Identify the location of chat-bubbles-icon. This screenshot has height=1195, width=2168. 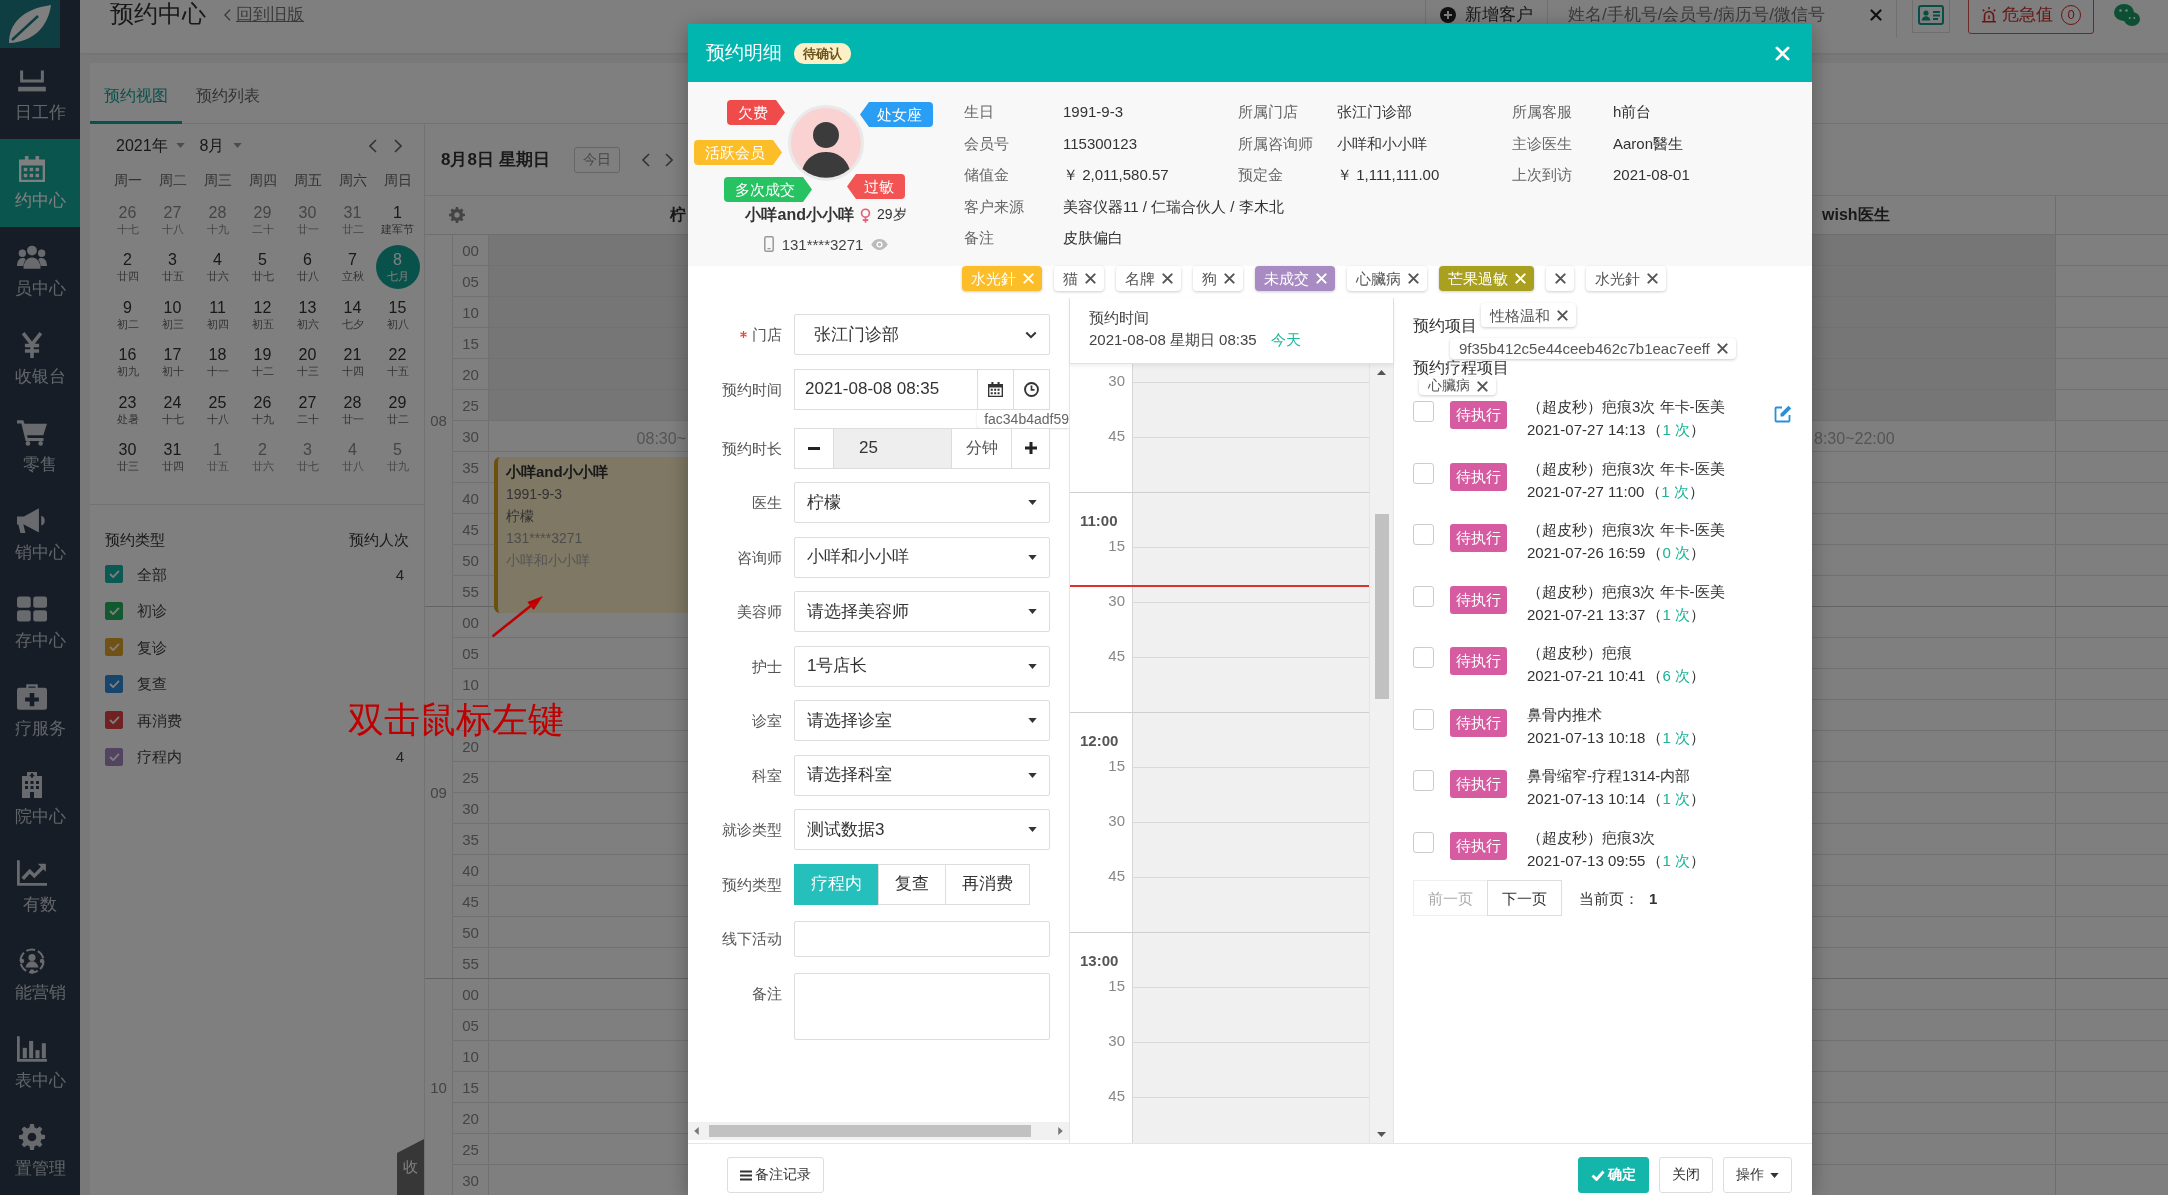
(2127, 14).